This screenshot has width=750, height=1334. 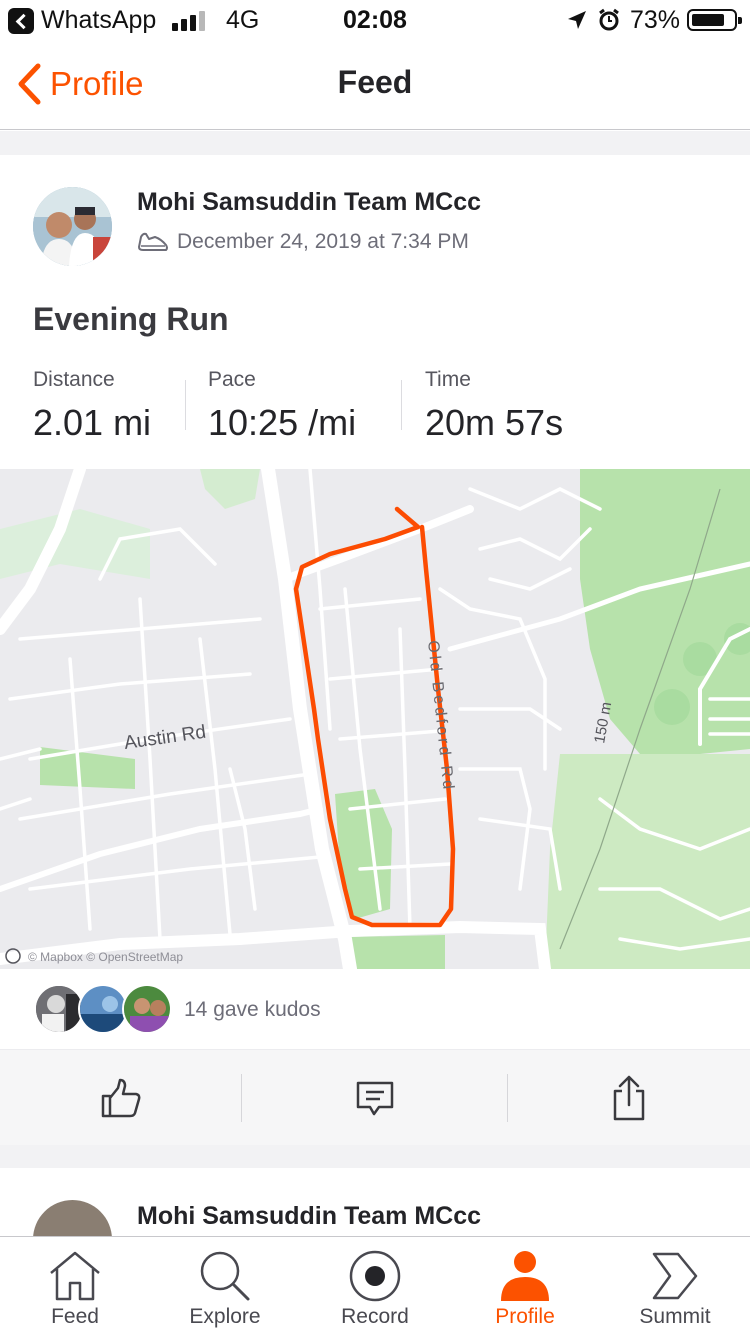 What do you see at coordinates (323, 241) in the screenshot?
I see `activity-date: December 24, 2019 at 7:34 PM` at bounding box center [323, 241].